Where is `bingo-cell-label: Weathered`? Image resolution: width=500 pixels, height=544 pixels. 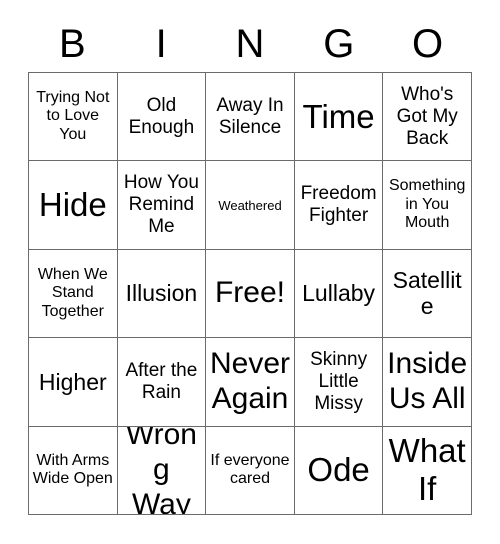 bingo-cell-label: Weathered is located at coordinates (250, 205).